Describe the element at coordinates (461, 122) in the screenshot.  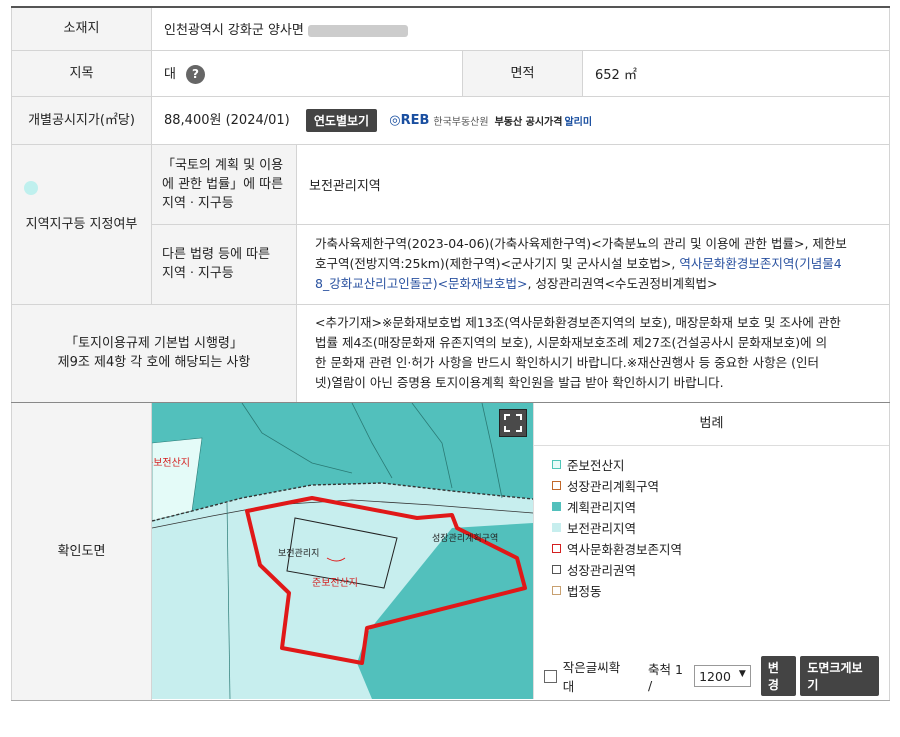
I see `reb-org: 한국부동산원` at that location.